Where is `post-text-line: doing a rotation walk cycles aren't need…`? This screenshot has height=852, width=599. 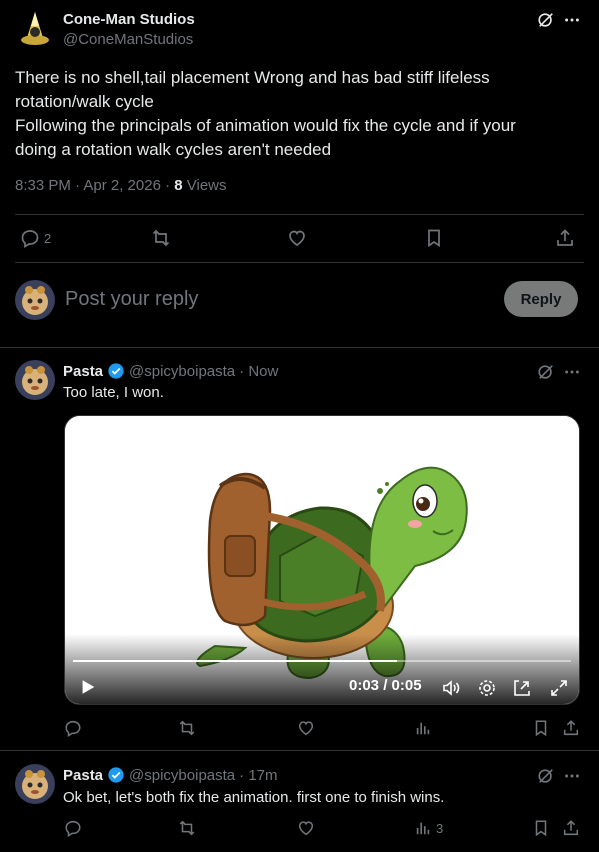
post-text-line: doing a rotation walk cycles aren't need… is located at coordinates (173, 149).